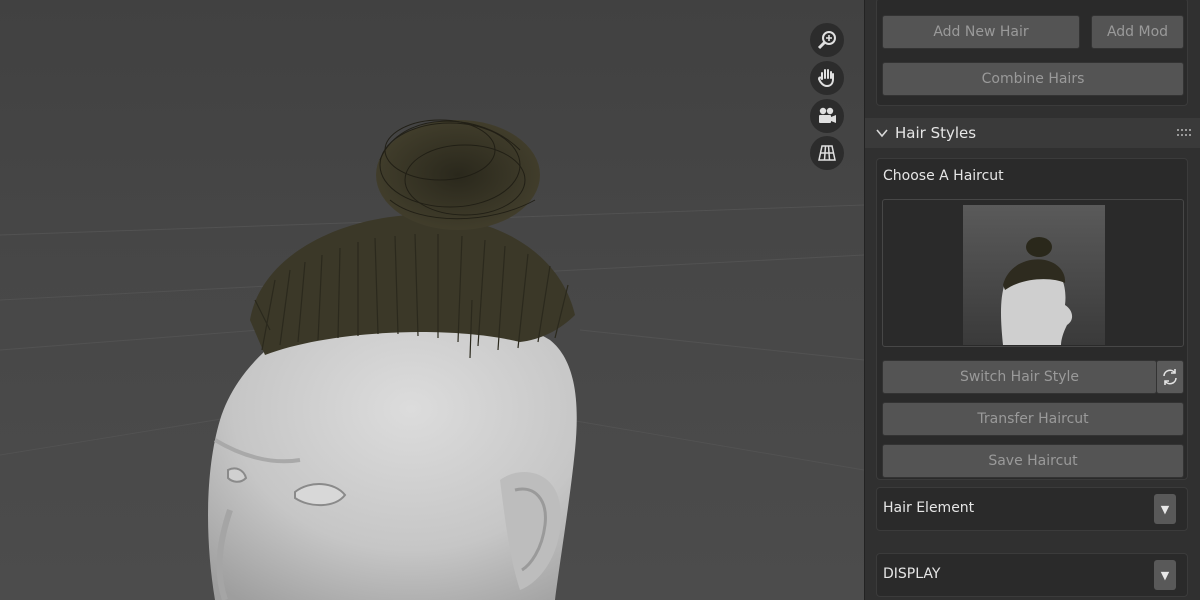 The height and width of the screenshot is (600, 1200). Describe the element at coordinates (1170, 377) in the screenshot. I see `refresh-icon` at that location.